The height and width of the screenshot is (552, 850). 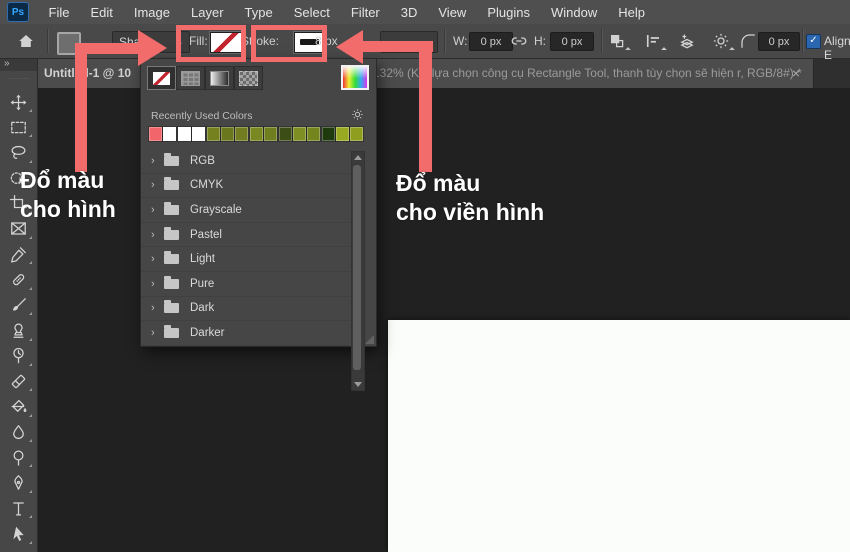 What do you see at coordinates (358, 157) in the screenshot?
I see `scroll-up-icon` at bounding box center [358, 157].